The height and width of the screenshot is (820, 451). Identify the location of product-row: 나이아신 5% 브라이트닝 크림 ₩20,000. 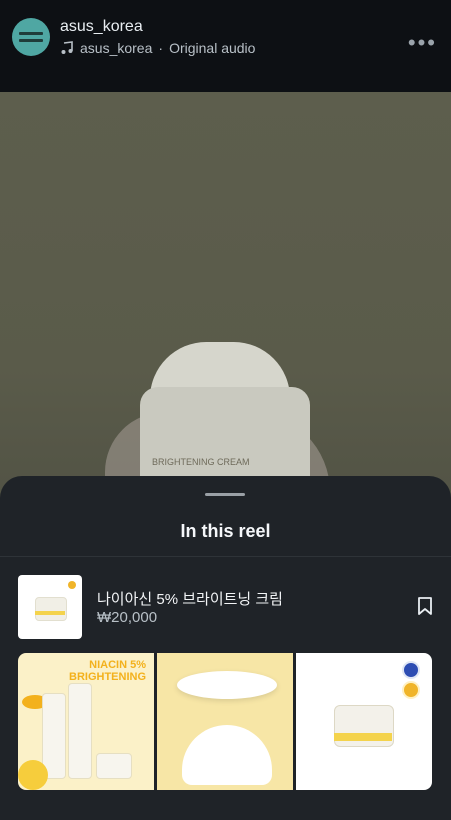
(225, 608).